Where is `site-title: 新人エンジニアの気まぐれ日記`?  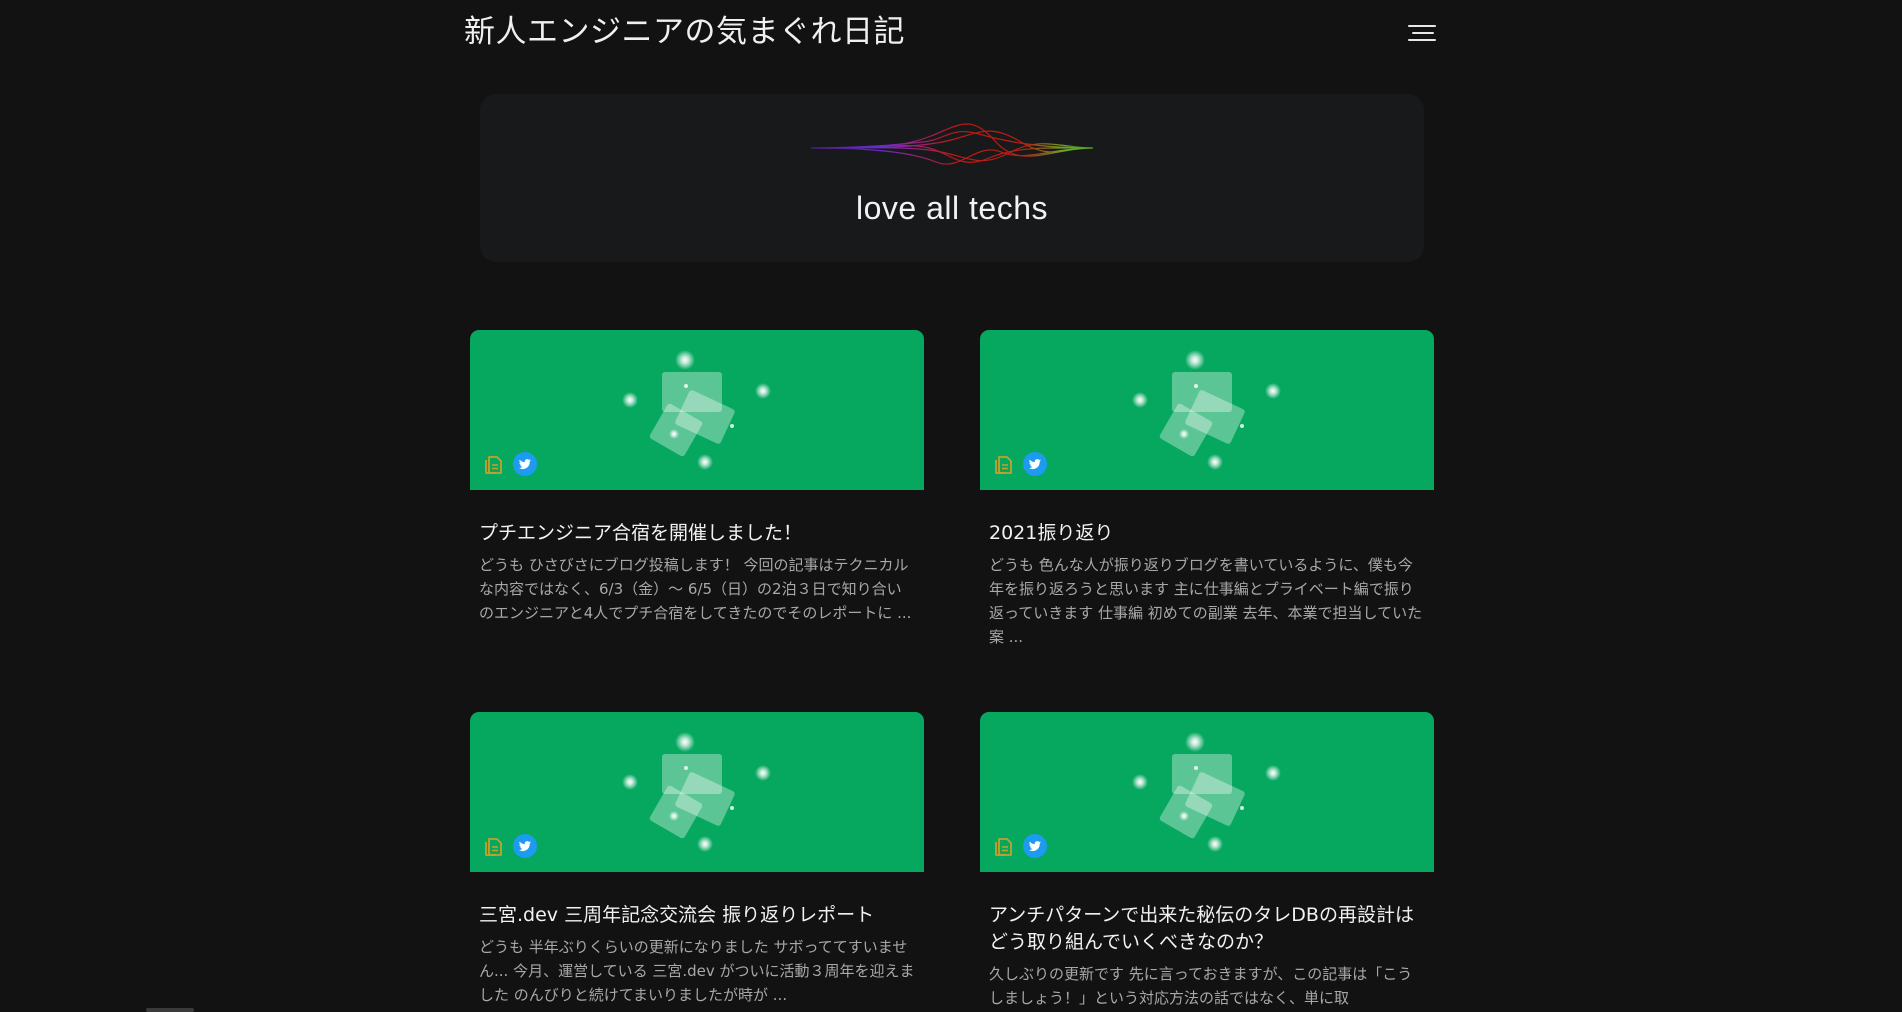
site-title: 新人エンジニアの気まぐれ日記 is located at coordinates (684, 28).